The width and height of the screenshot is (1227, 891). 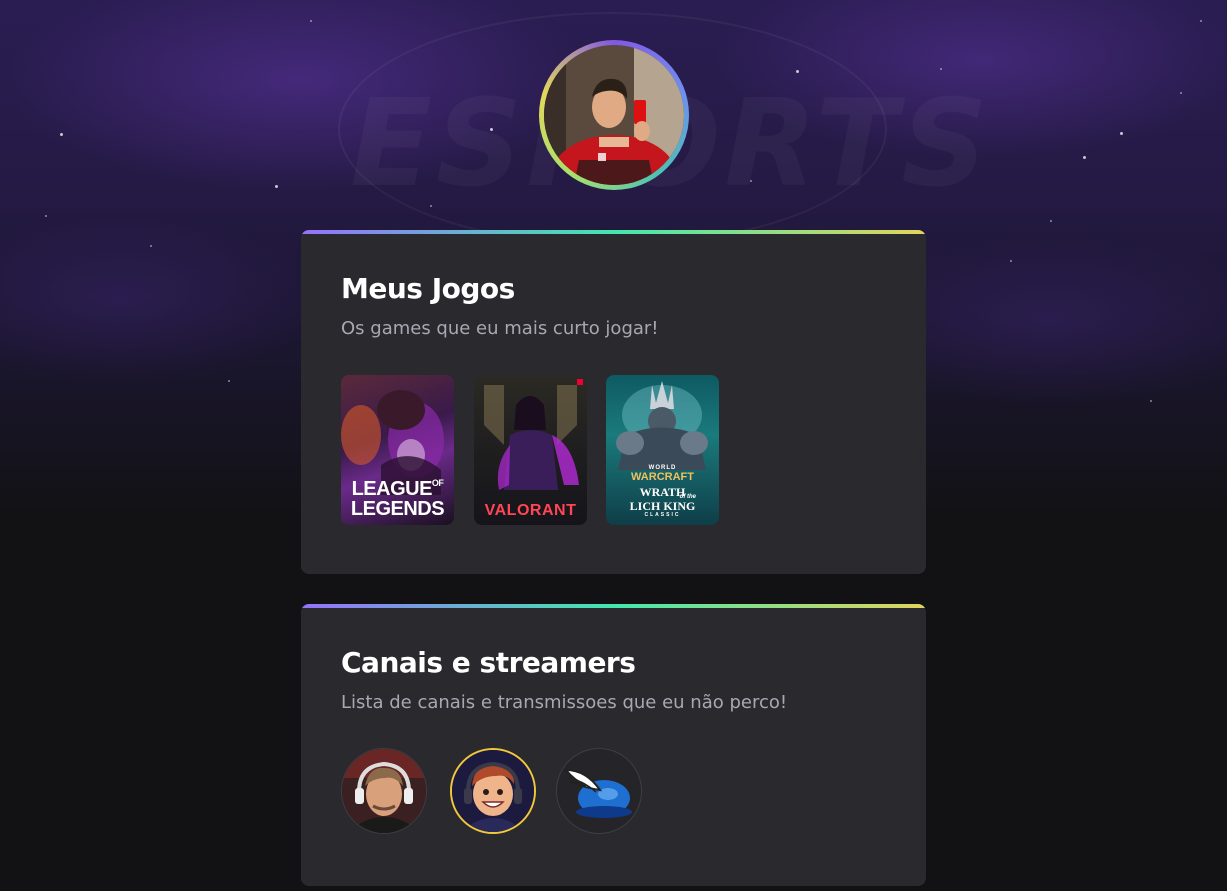 I want to click on games-subtitle: Os games que eu mais curto jogar!, so click(x=500, y=328).